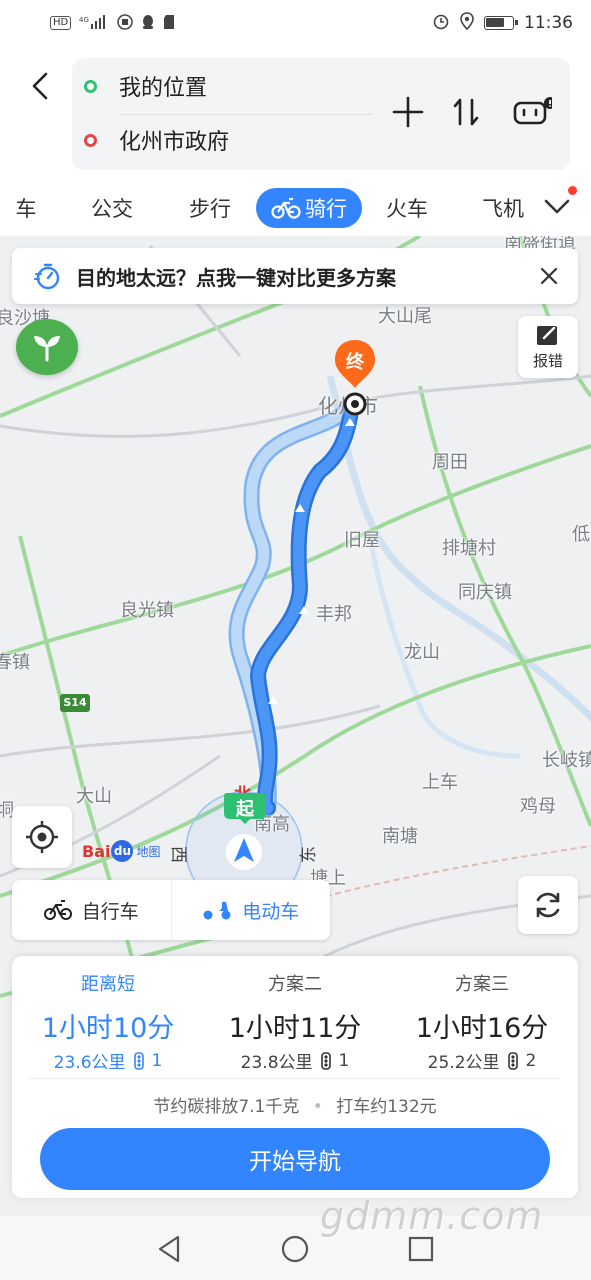 This screenshot has height=1280, width=591. I want to click on back-button, so click(41, 86).